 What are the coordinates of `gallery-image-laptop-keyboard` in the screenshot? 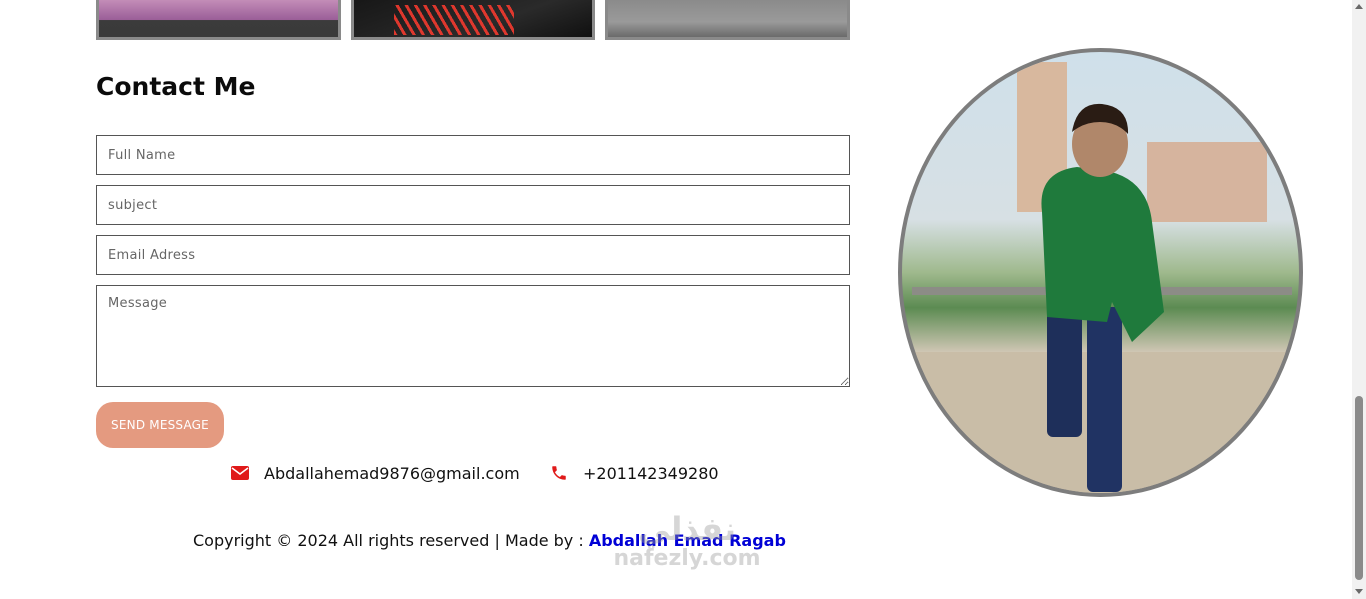 It's located at (473, 20).